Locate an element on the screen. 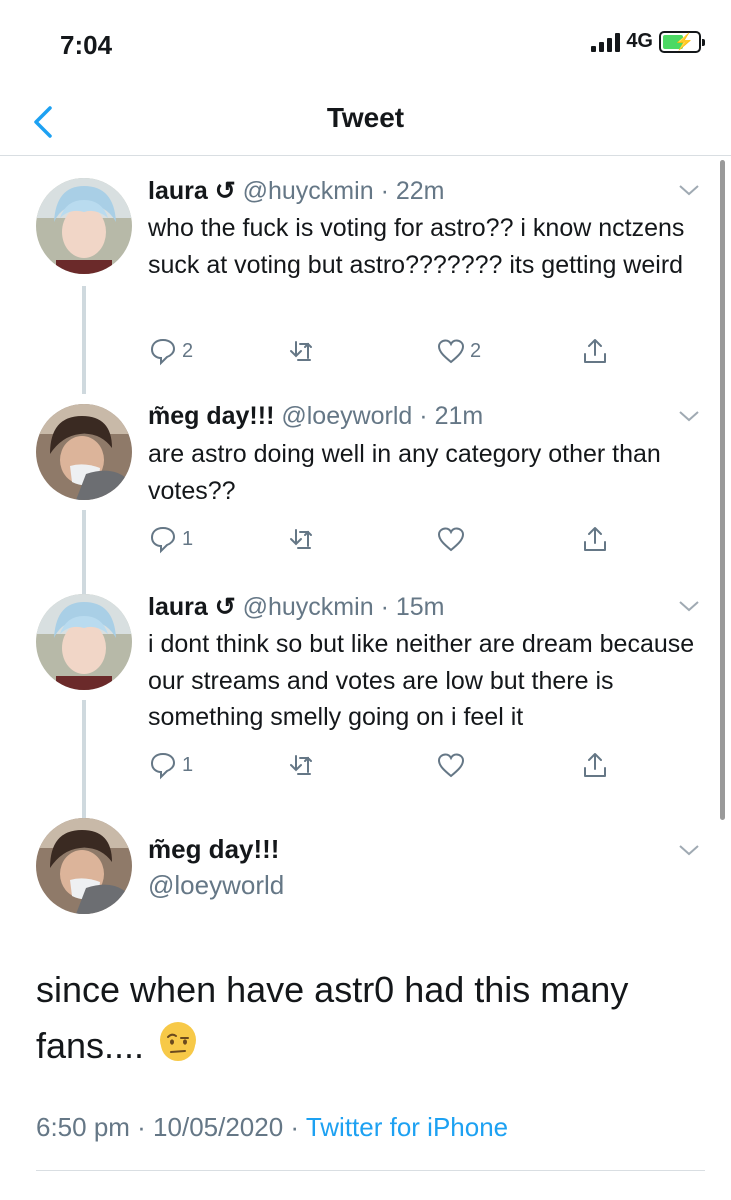 The height and width of the screenshot is (1200, 731). status-bar: 7:04 4G ⚡ is located at coordinates (365, 45).